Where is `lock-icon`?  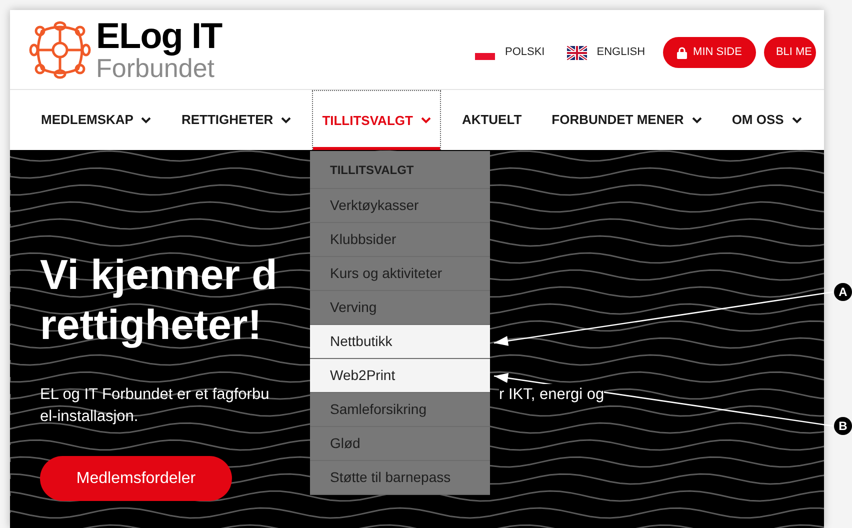
lock-icon is located at coordinates (682, 52).